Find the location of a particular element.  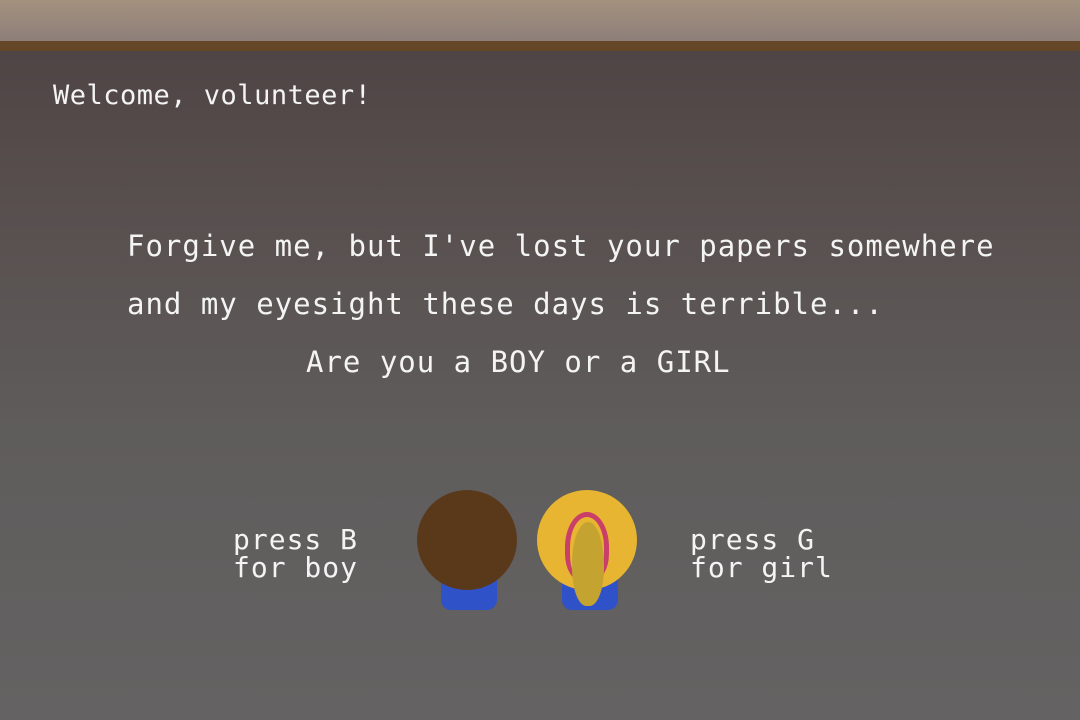

boy-choice-prompt: press B for boy is located at coordinates (295, 554).